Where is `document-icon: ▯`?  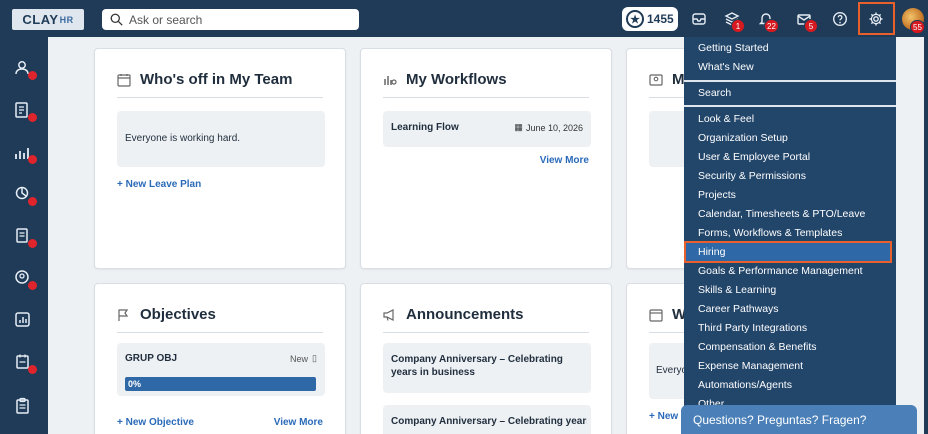
document-icon: ▯ is located at coordinates (314, 358).